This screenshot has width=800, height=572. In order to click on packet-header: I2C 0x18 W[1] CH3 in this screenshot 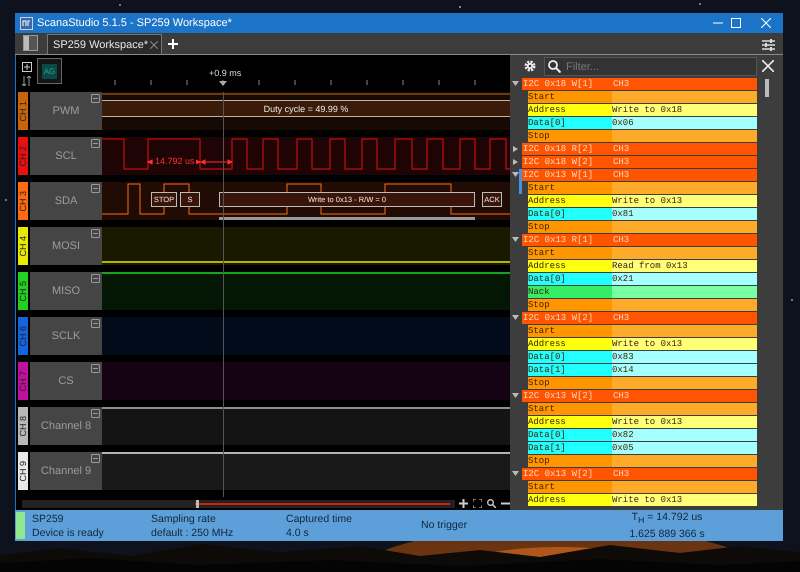, I will do `click(639, 84)`.